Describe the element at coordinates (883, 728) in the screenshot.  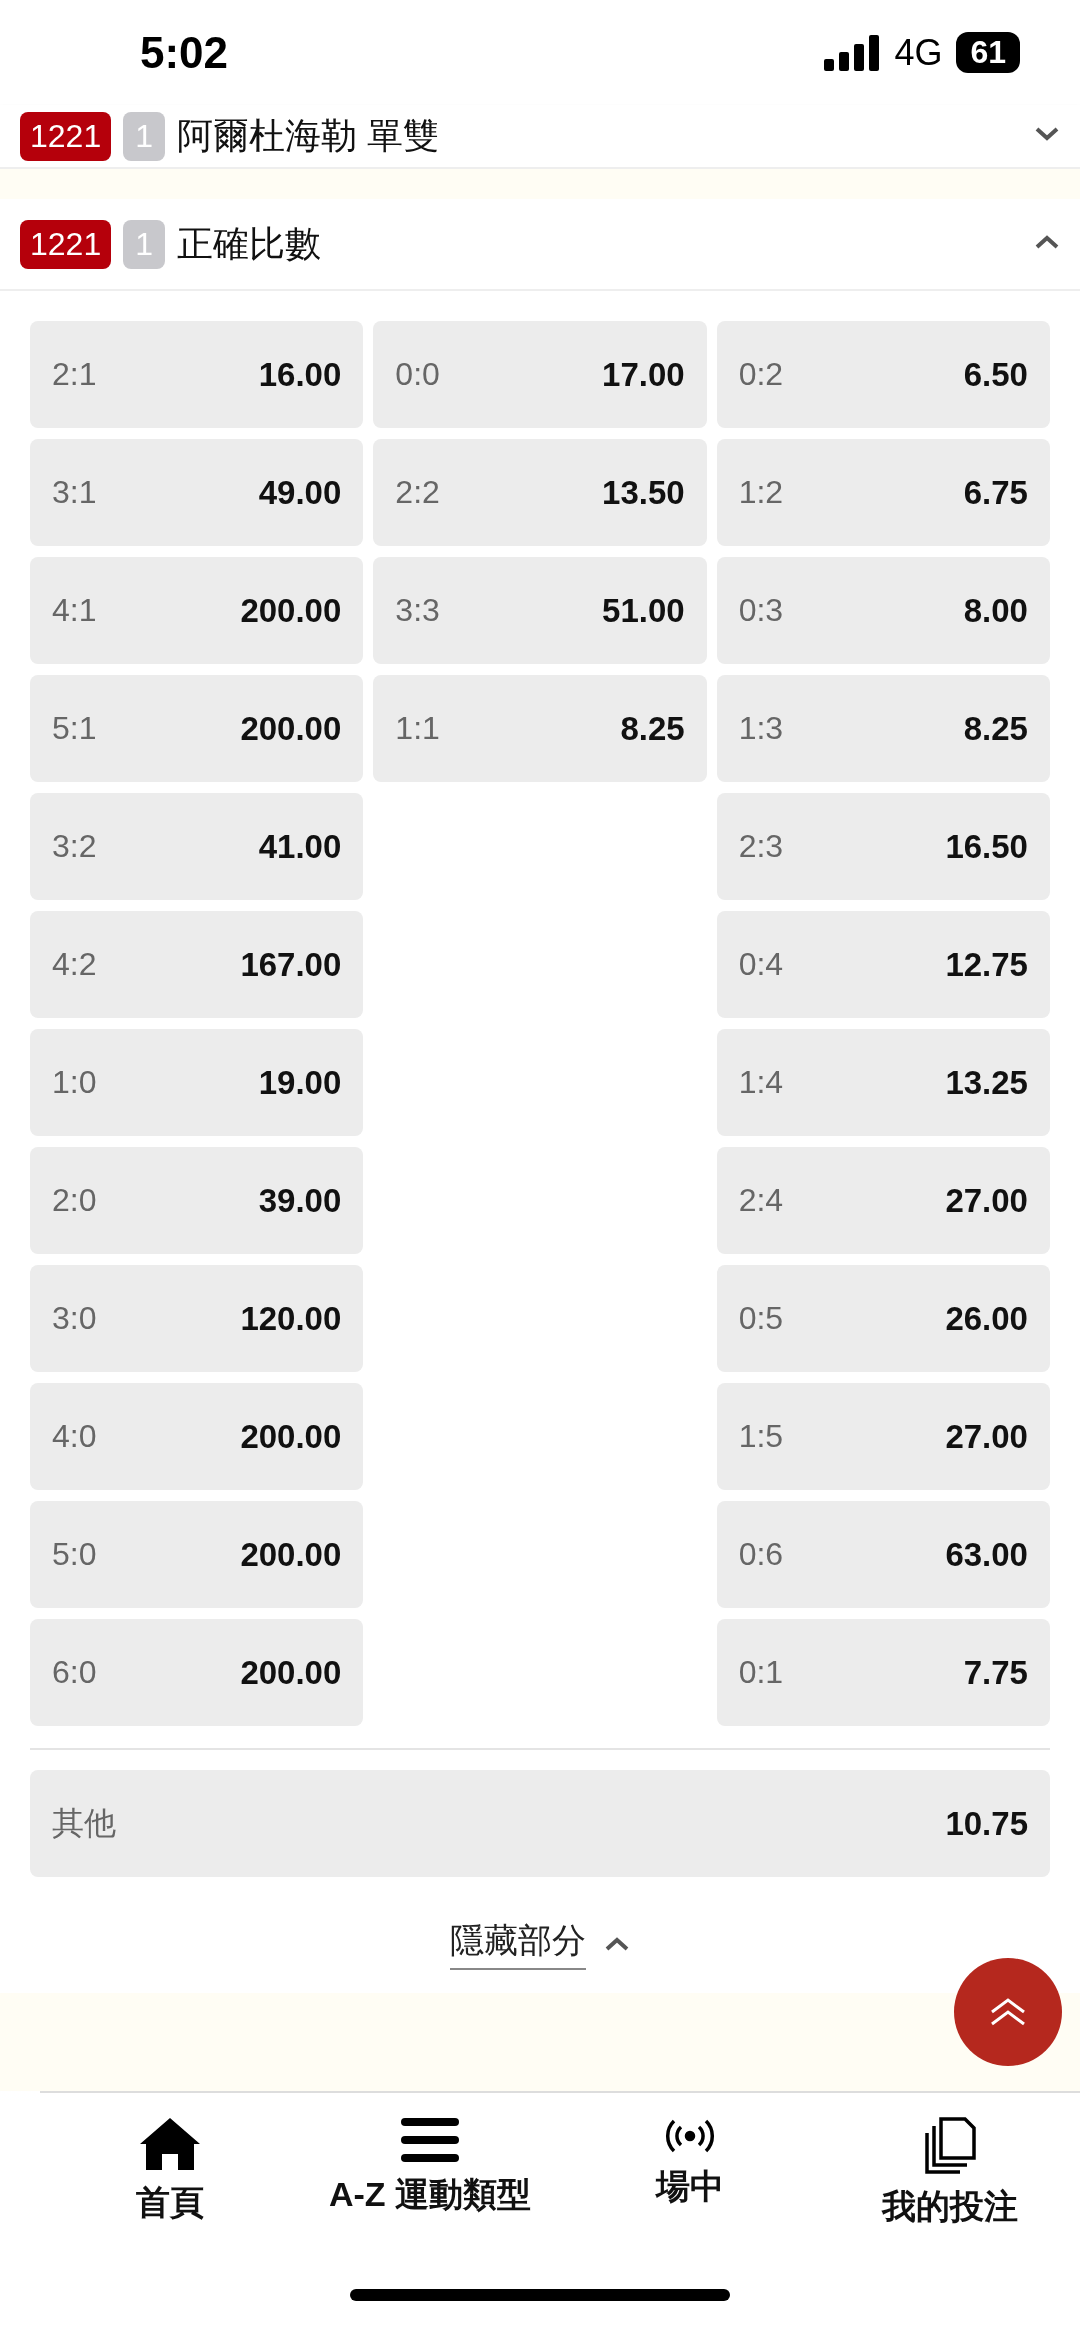
I see `odds-cell: 1:3 8.25` at that location.